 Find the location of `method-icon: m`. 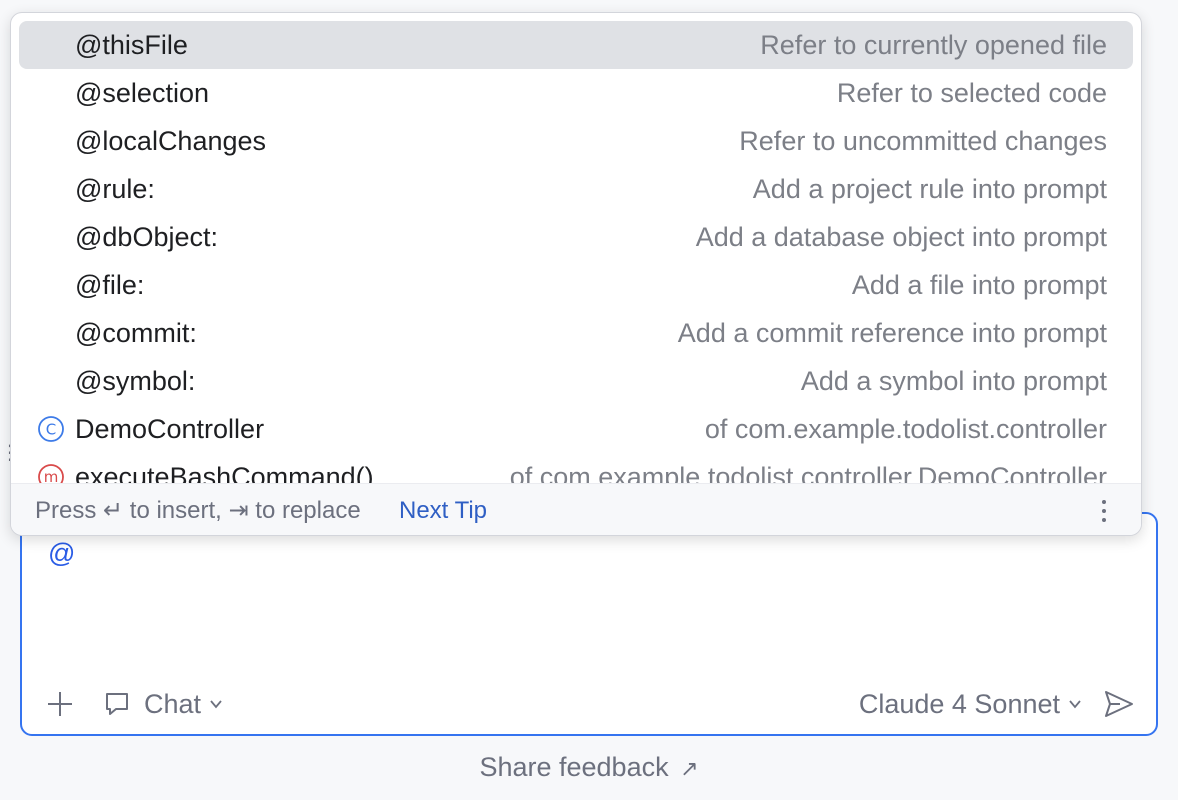

method-icon: m is located at coordinates (51, 473).